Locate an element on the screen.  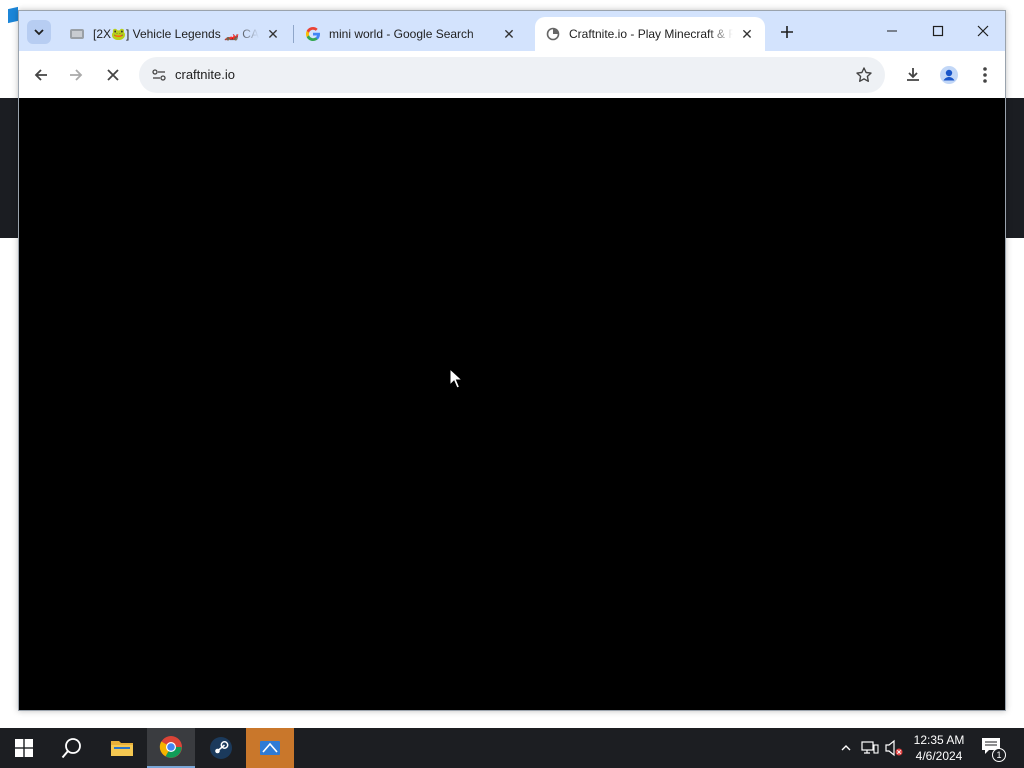
chevron-down-icon is located at coordinates (39, 32).